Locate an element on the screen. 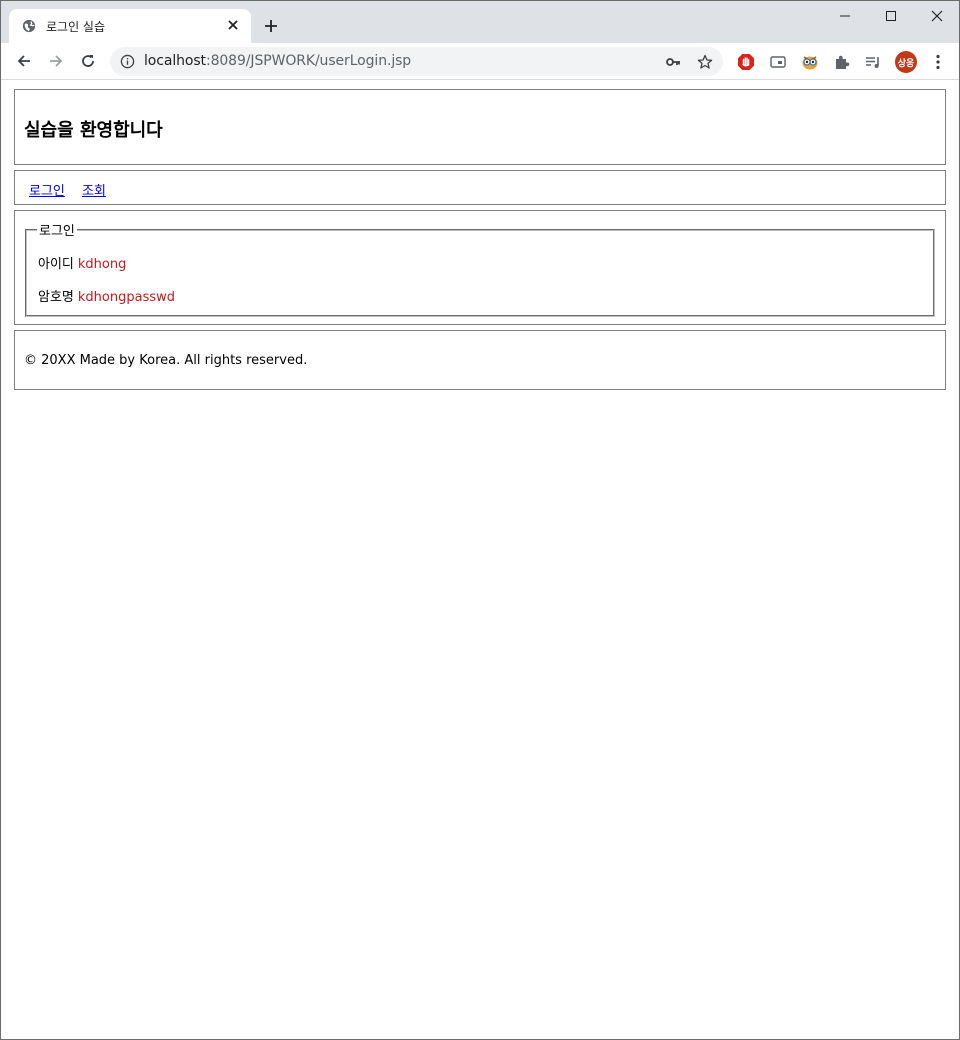 The image size is (960, 1040). maximize-icon is located at coordinates (891, 16).